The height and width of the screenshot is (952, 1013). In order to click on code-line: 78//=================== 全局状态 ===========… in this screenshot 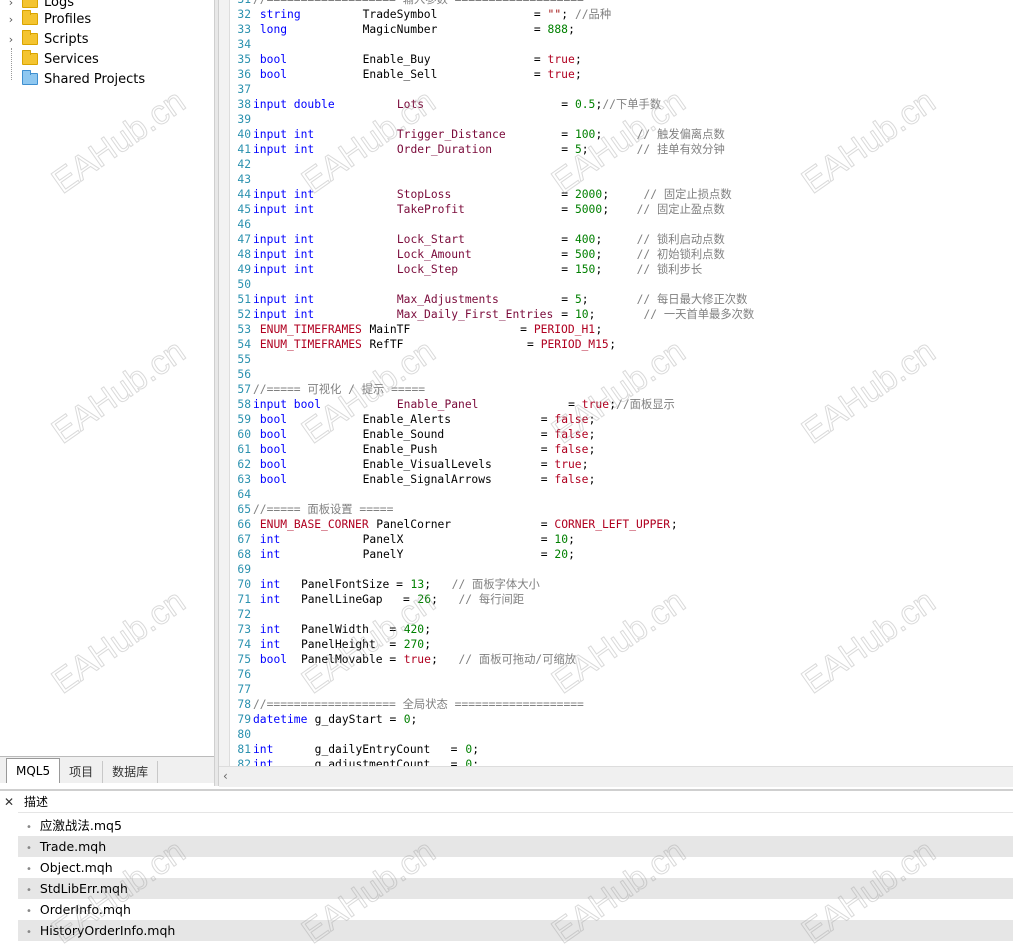, I will do `click(407, 704)`.